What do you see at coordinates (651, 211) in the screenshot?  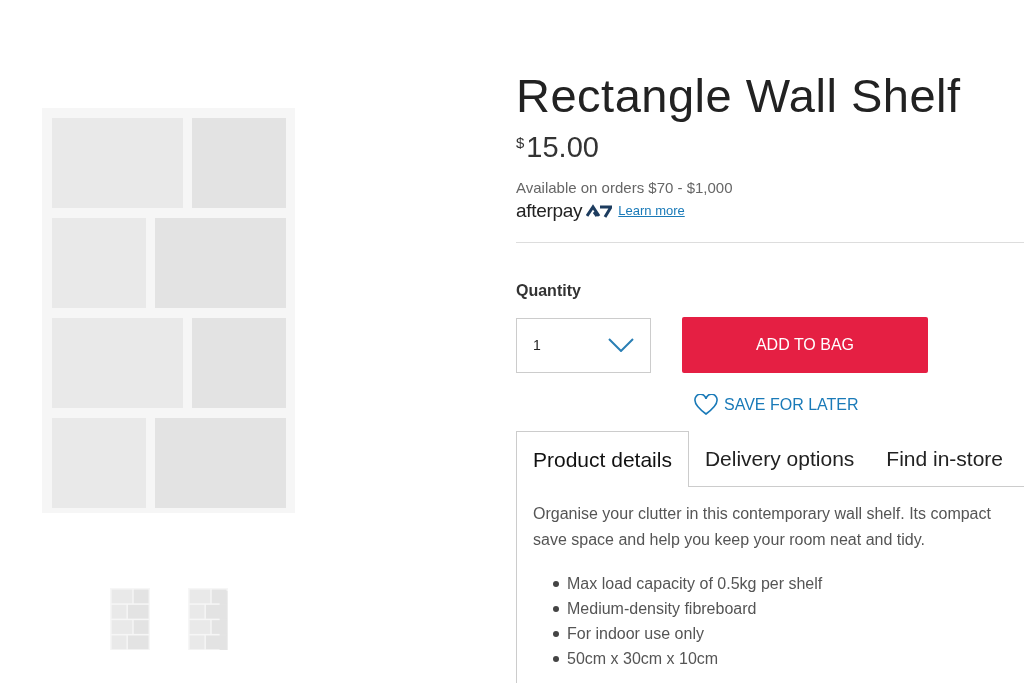 I see `learn-more-link: Learn more` at bounding box center [651, 211].